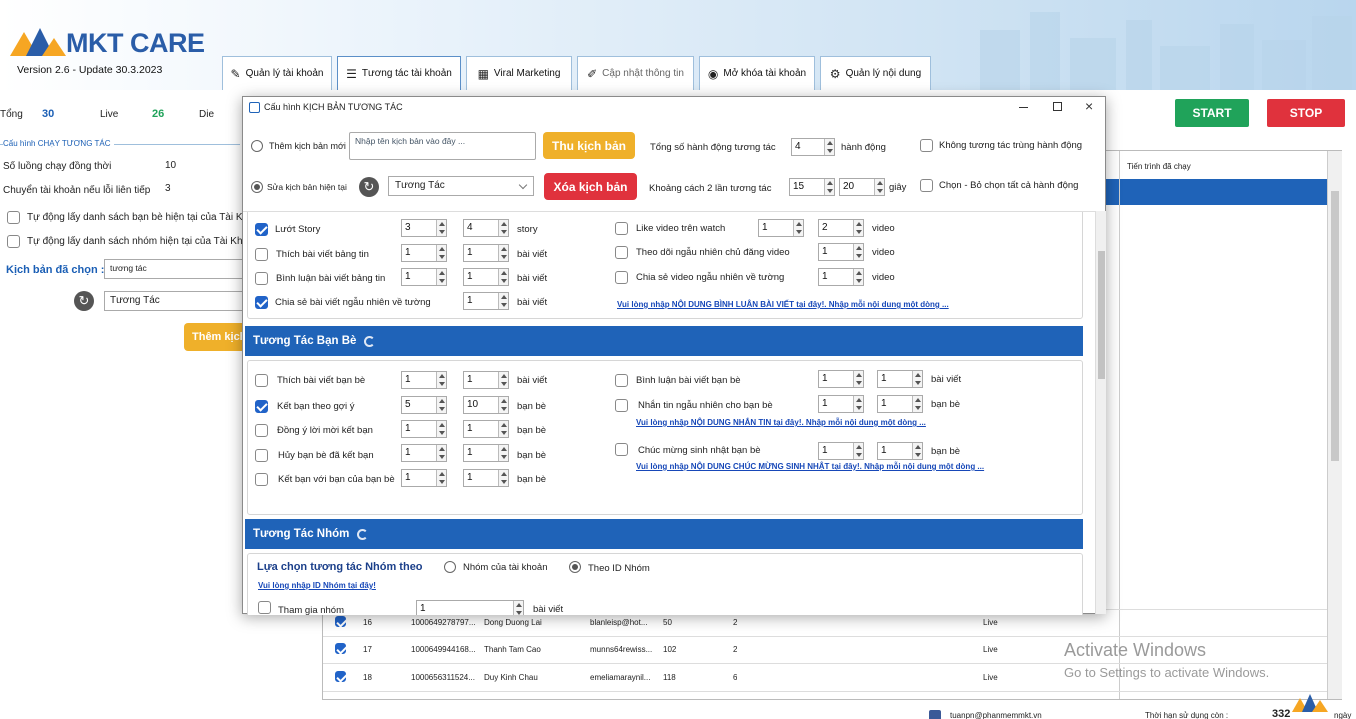 Image resolution: width=1356 pixels, height=719 pixels. Describe the element at coordinates (935, 714) in the screenshot. I see `facebook-icon` at that location.